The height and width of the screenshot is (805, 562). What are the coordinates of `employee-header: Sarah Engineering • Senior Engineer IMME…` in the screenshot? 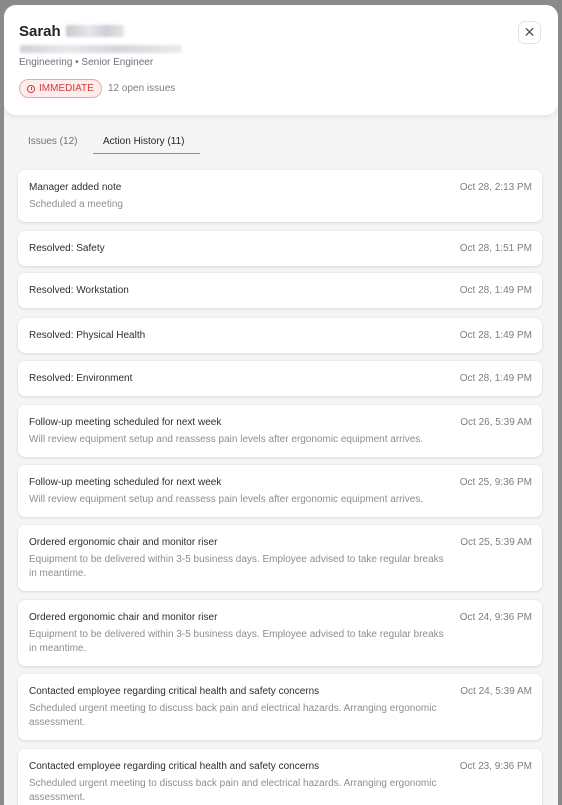 It's located at (281, 60).